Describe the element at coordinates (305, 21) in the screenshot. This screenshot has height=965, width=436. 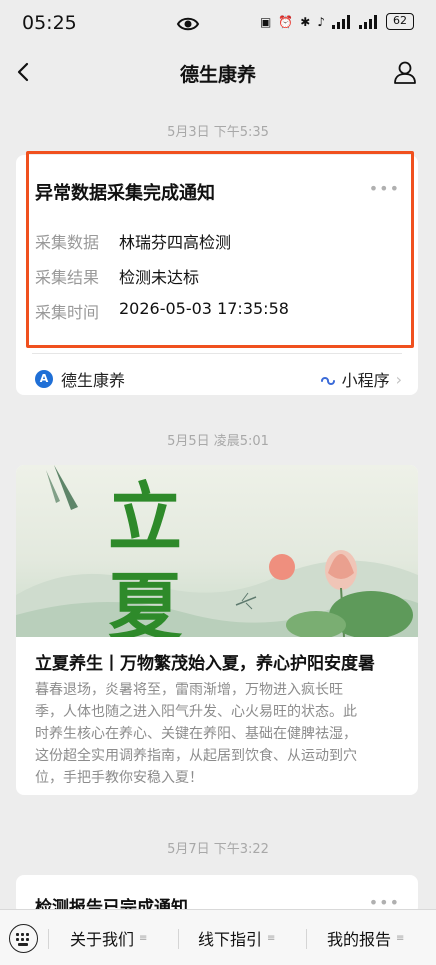
I see `bluetooth-icon: ✱` at that location.